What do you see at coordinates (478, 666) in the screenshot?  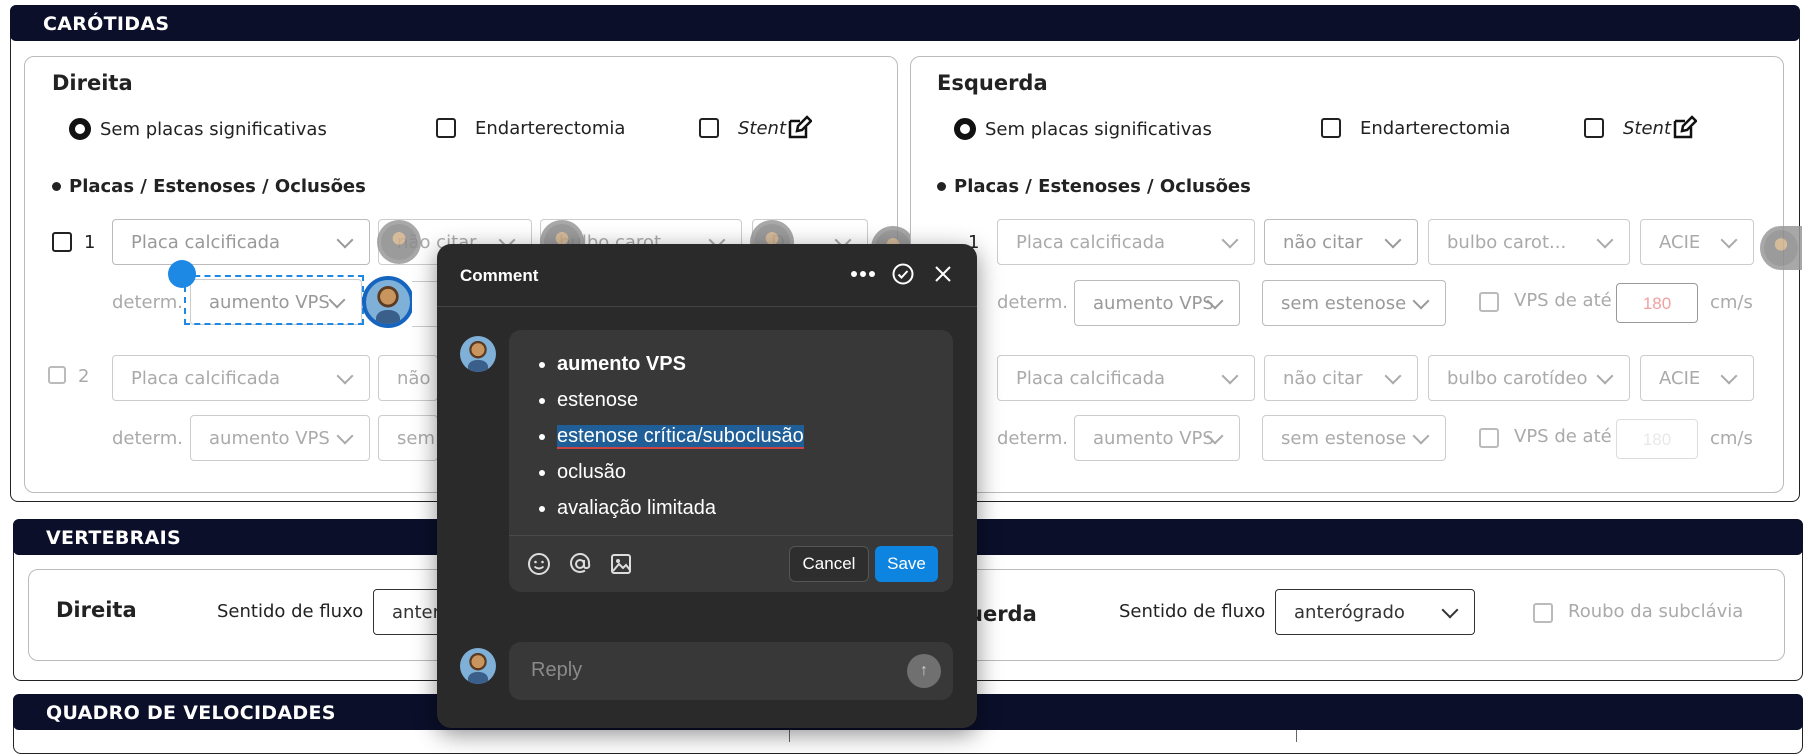 I see `reply-avatar` at bounding box center [478, 666].